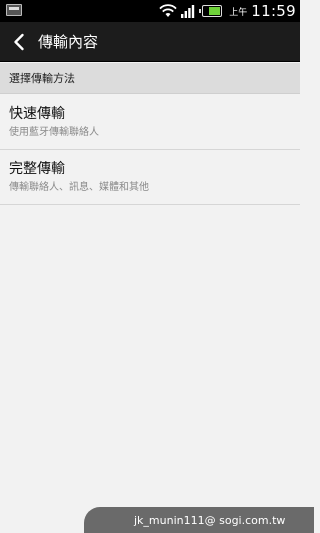  What do you see at coordinates (150, 42) in the screenshot?
I see `action-bar: 傳輸內容` at bounding box center [150, 42].